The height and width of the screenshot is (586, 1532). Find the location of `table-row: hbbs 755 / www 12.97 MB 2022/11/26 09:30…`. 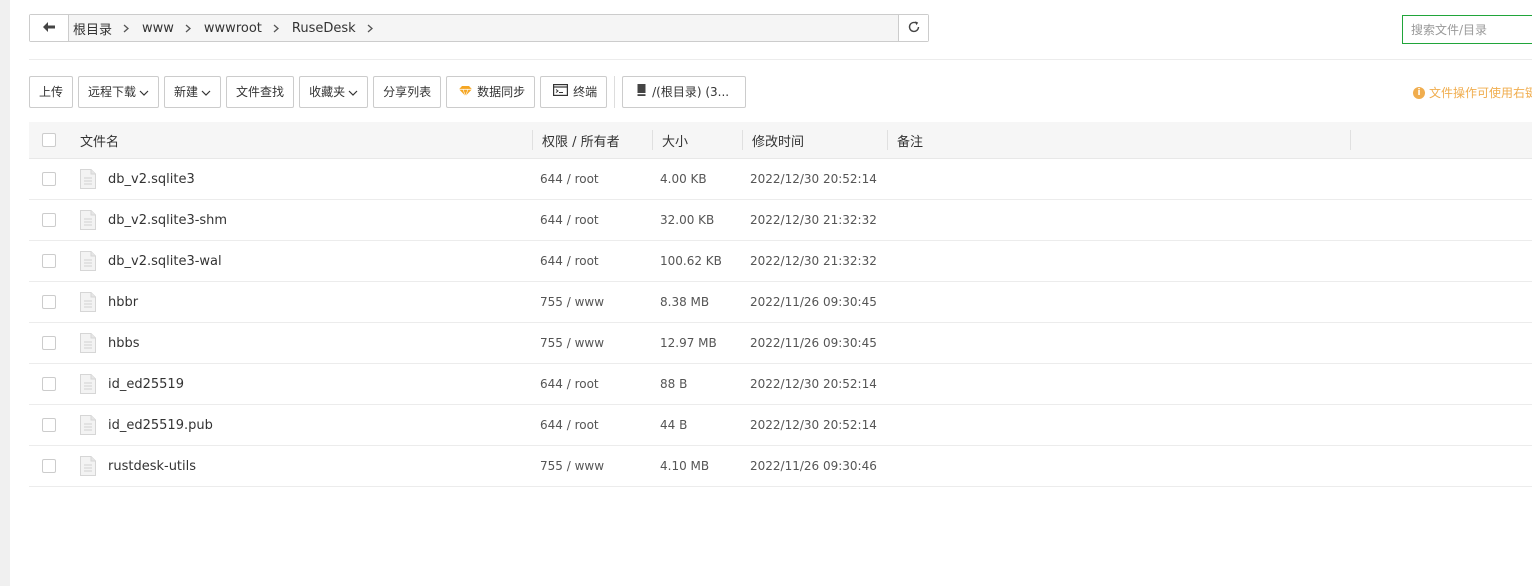

table-row: hbbs 755 / www 12.97 MB 2022/11/26 09:30… is located at coordinates (780, 343).